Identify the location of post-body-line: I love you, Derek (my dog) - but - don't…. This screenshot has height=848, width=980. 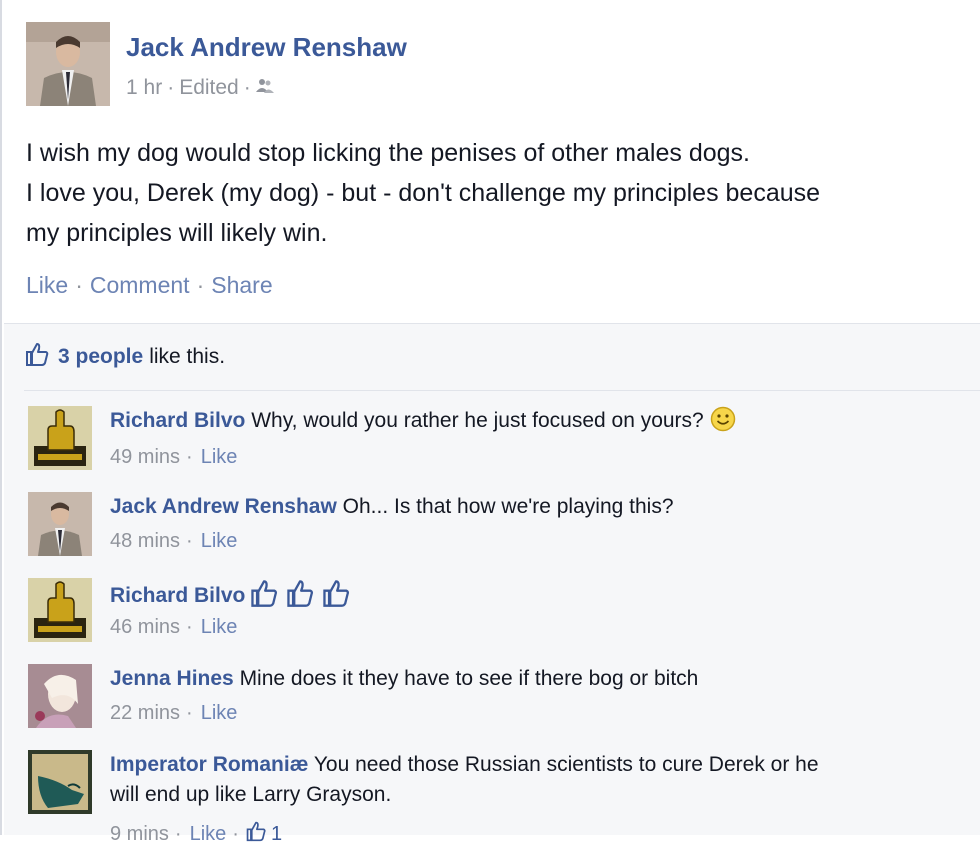
(423, 193).